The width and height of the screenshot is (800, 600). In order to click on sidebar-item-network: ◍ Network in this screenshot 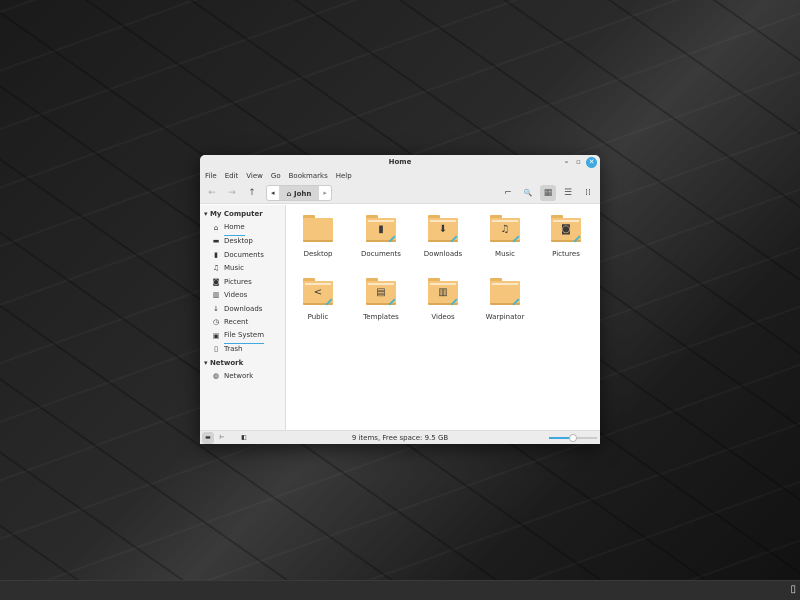, I will do `click(242, 377)`.